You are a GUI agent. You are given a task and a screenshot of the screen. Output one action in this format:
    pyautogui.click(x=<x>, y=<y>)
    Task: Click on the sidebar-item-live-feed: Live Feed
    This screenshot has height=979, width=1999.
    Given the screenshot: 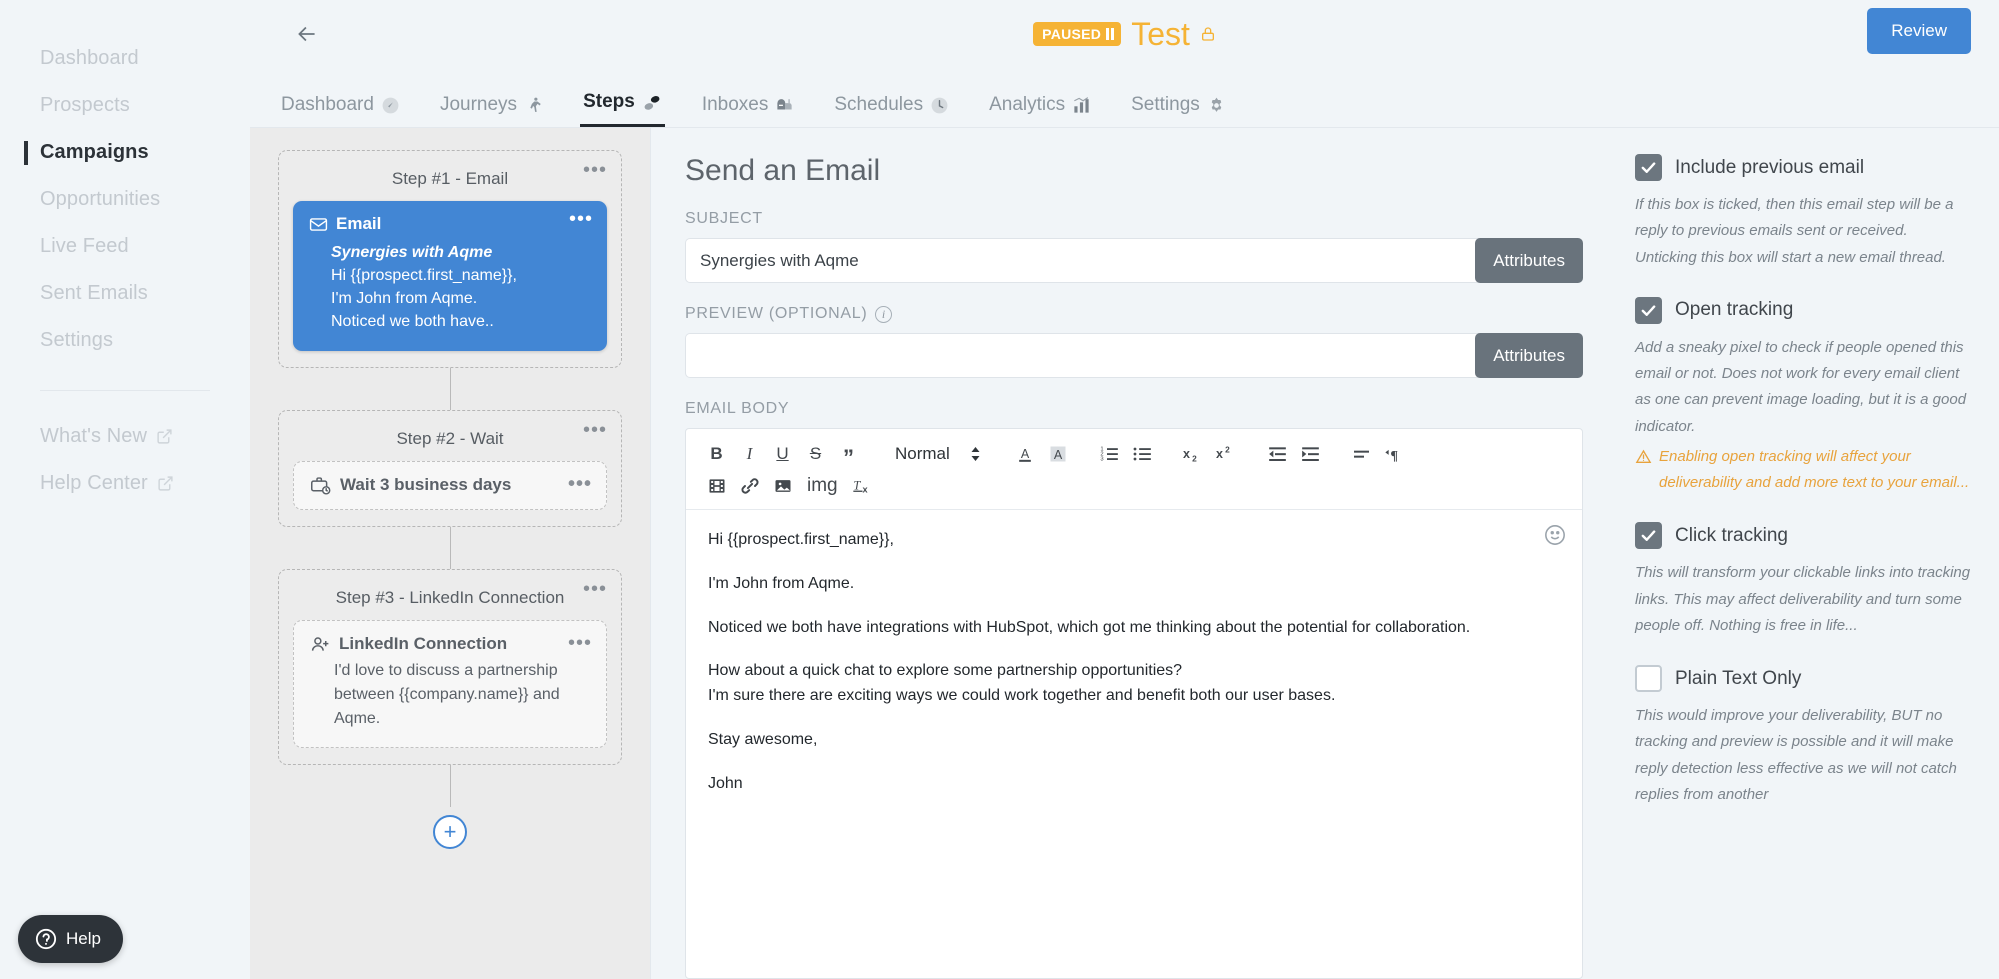 What is the action you would take?
    pyautogui.click(x=145, y=246)
    